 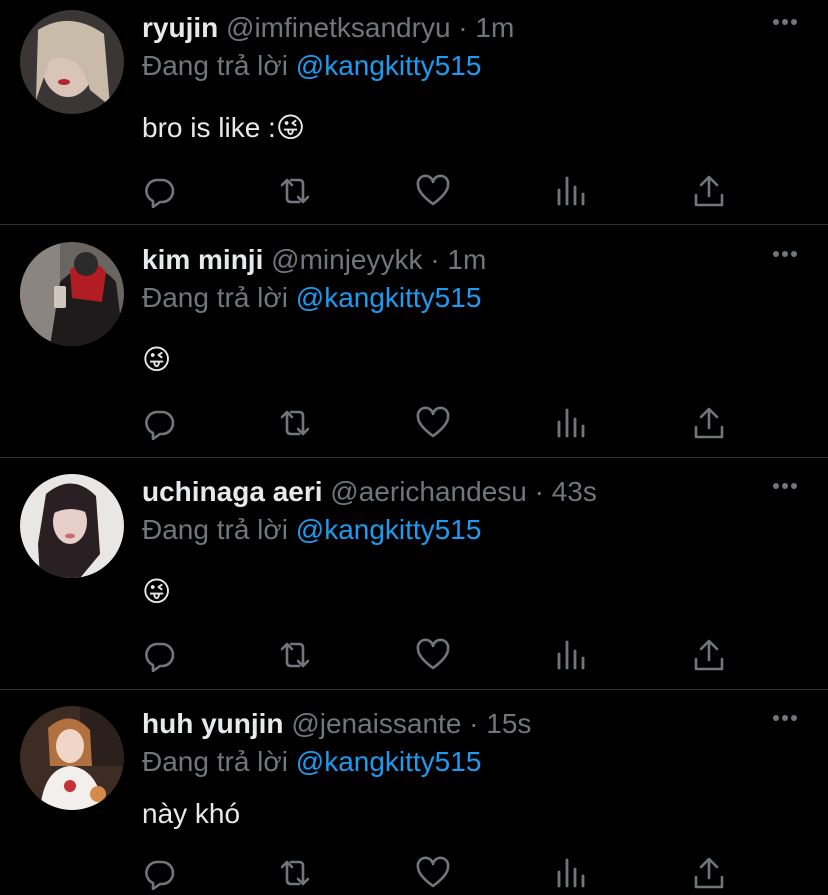 I want to click on tweet-header: kim minji @minjeyykk · 1m, so click(x=314, y=260).